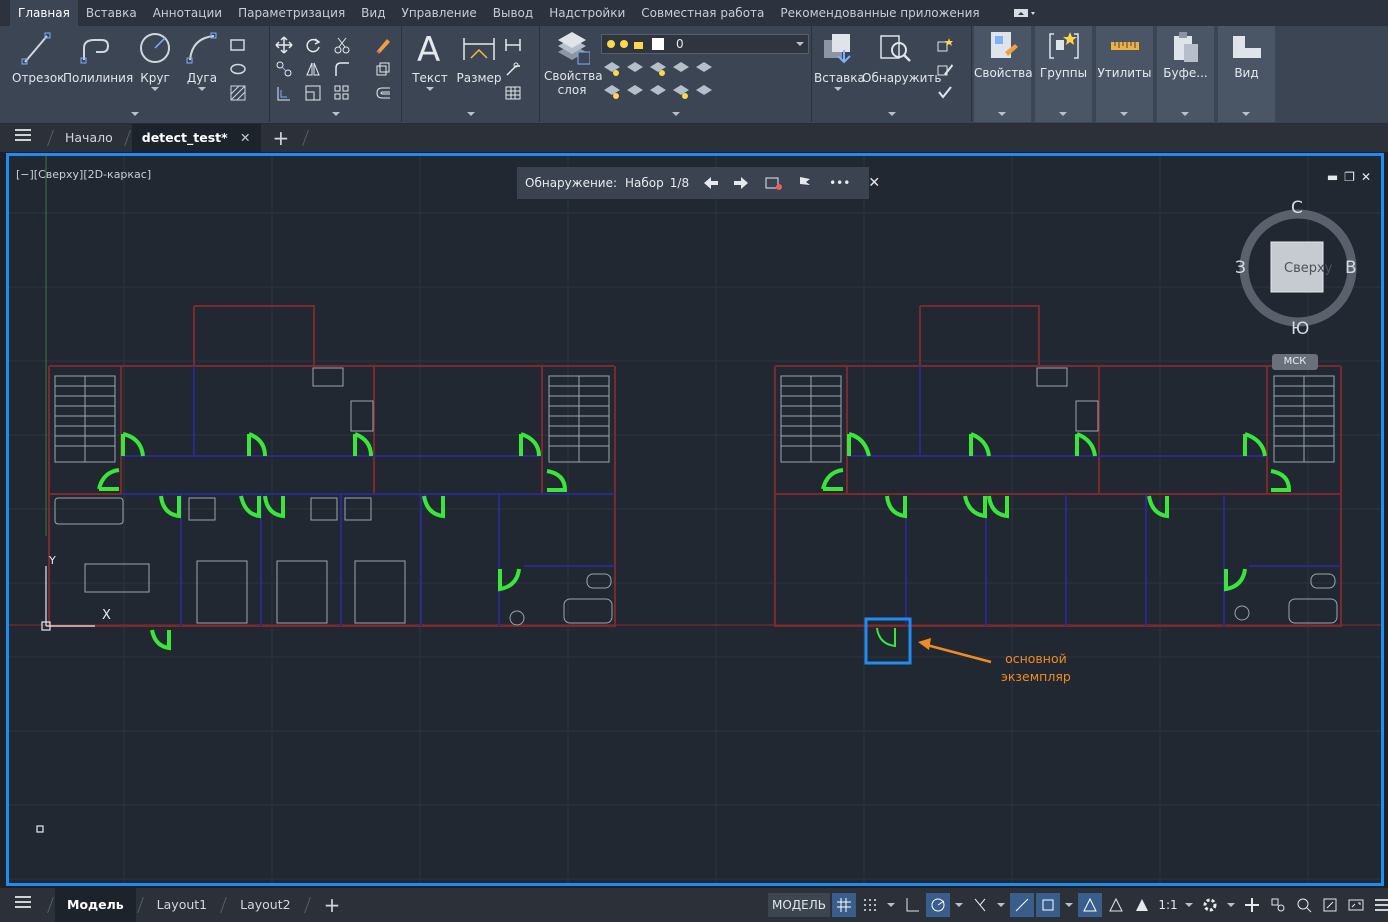  Describe the element at coordinates (980, 905) in the screenshot. I see `isodraft-icon` at that location.